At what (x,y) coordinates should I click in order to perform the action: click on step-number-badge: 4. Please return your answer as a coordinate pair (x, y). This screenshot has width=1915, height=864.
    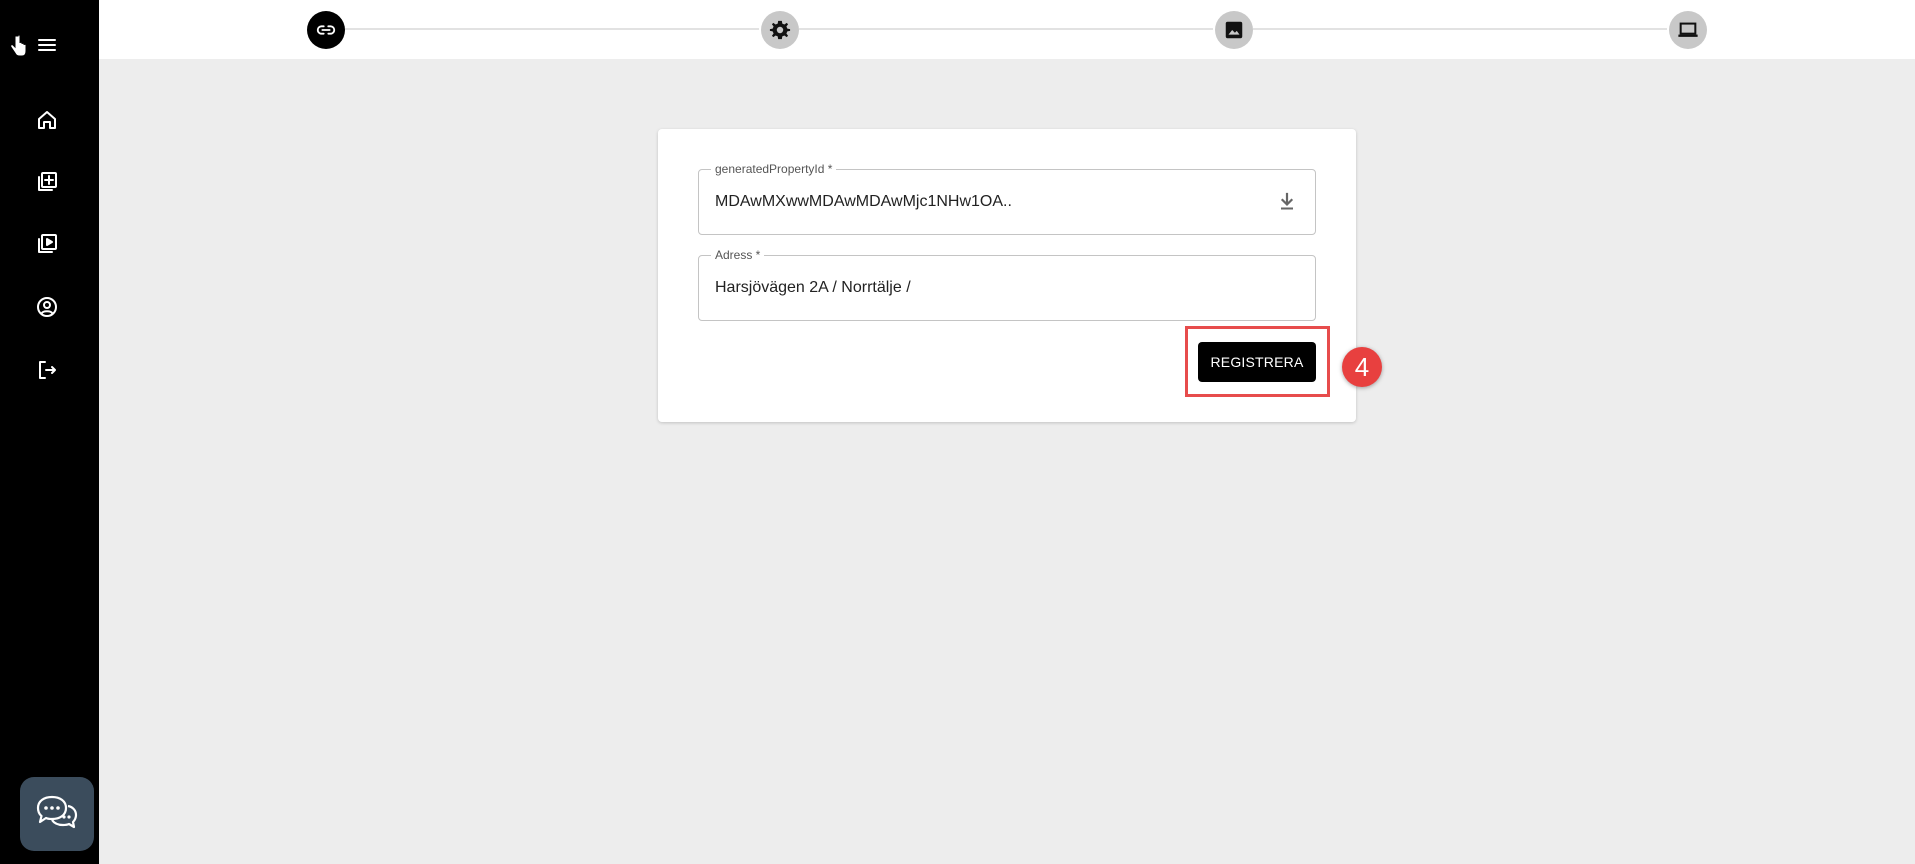
    Looking at the image, I should click on (1362, 367).